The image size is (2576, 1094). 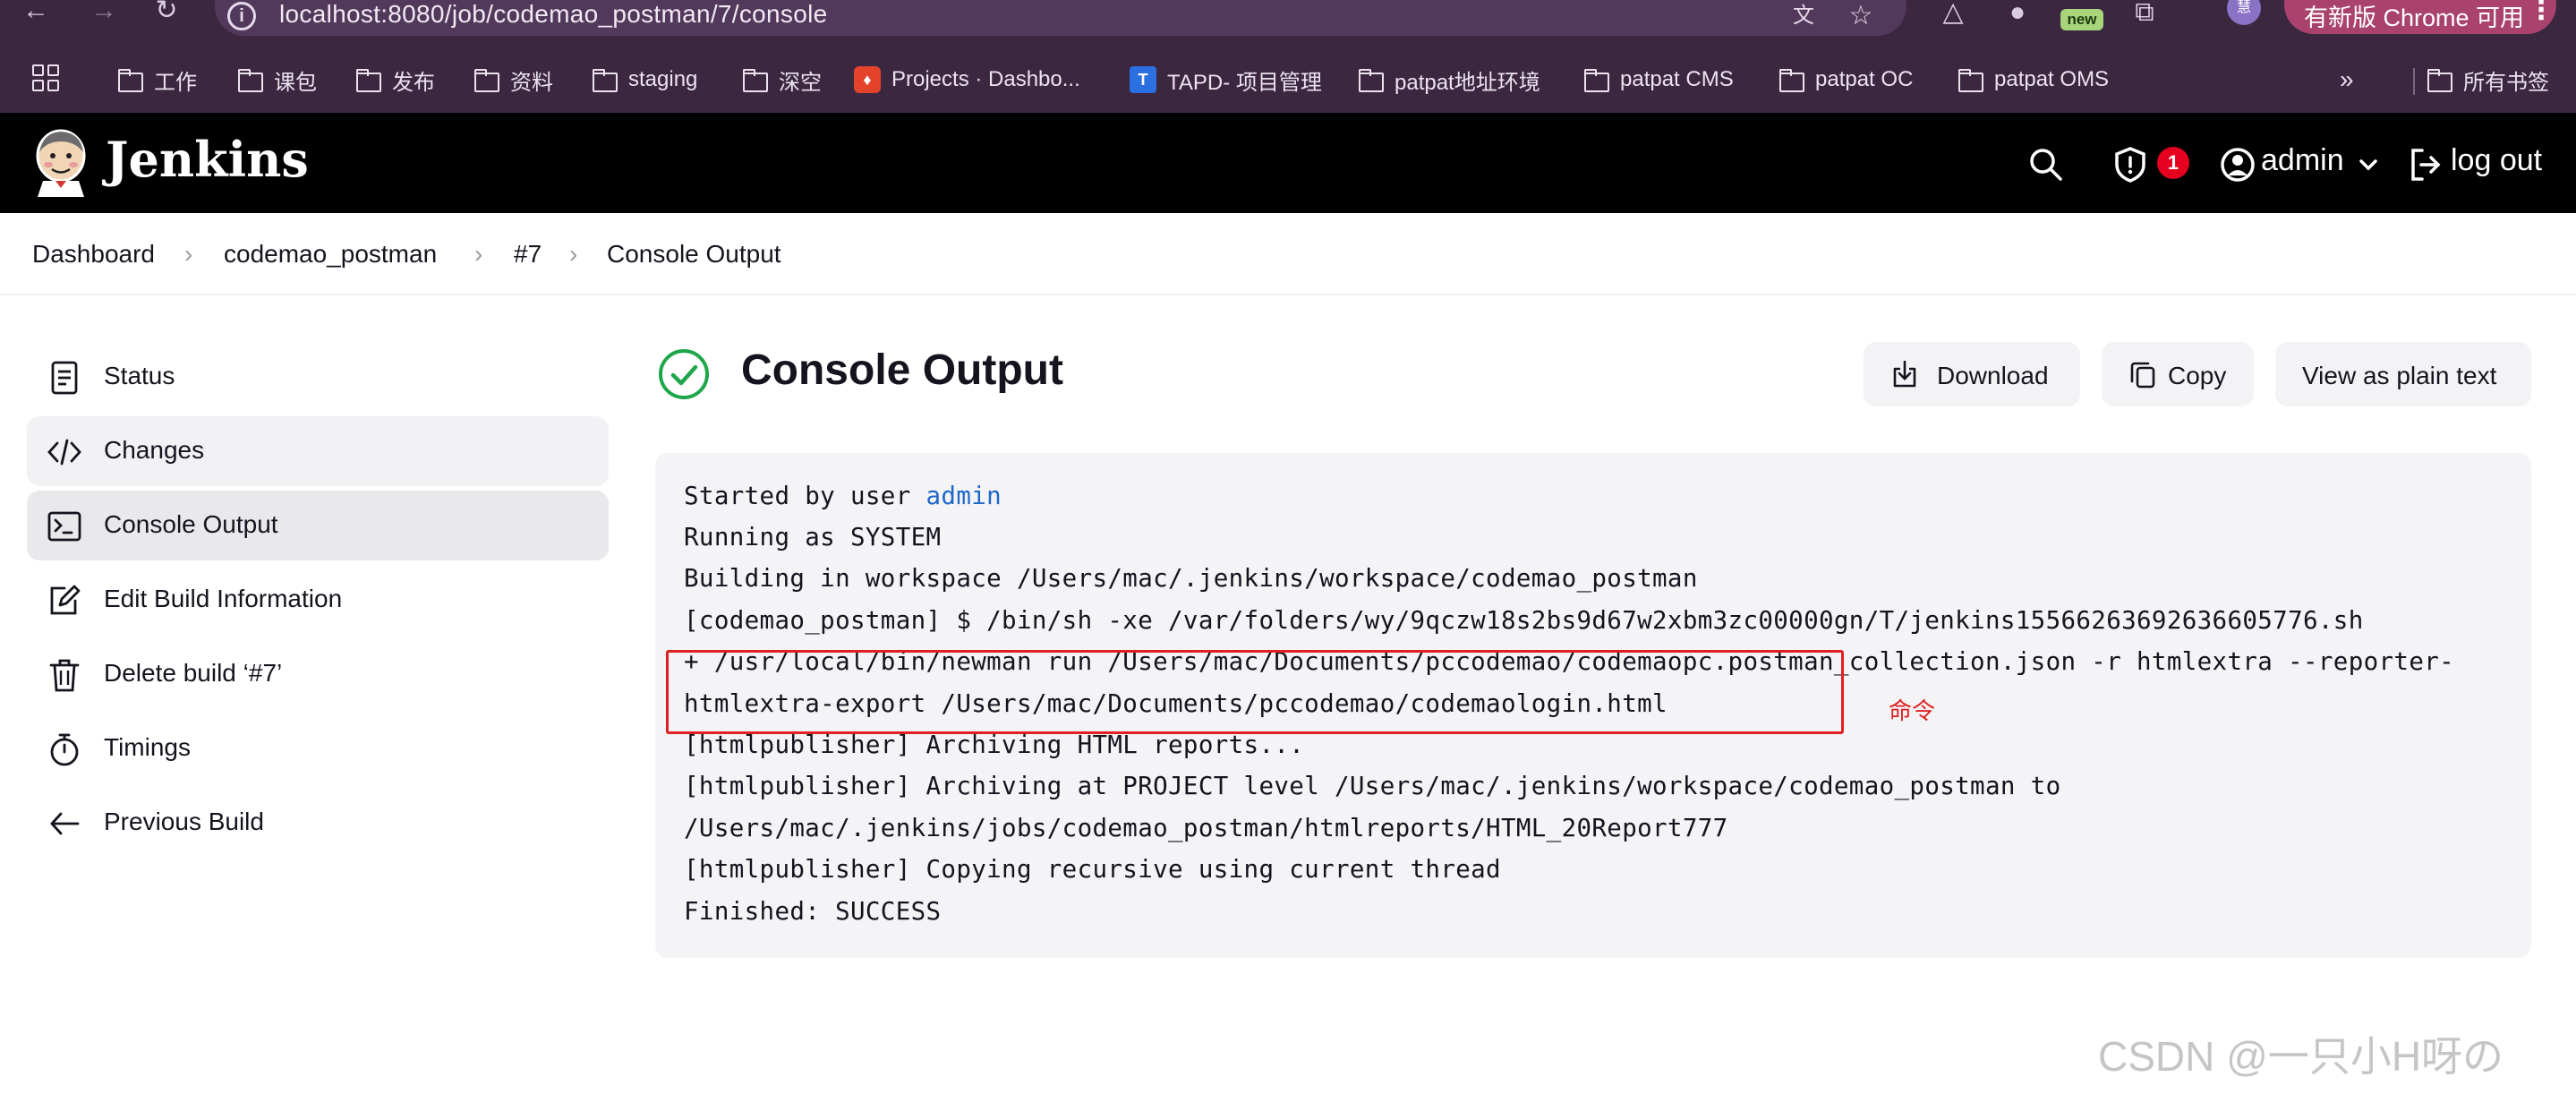 I want to click on all-bookmarks: 所有书签, so click(x=2487, y=80).